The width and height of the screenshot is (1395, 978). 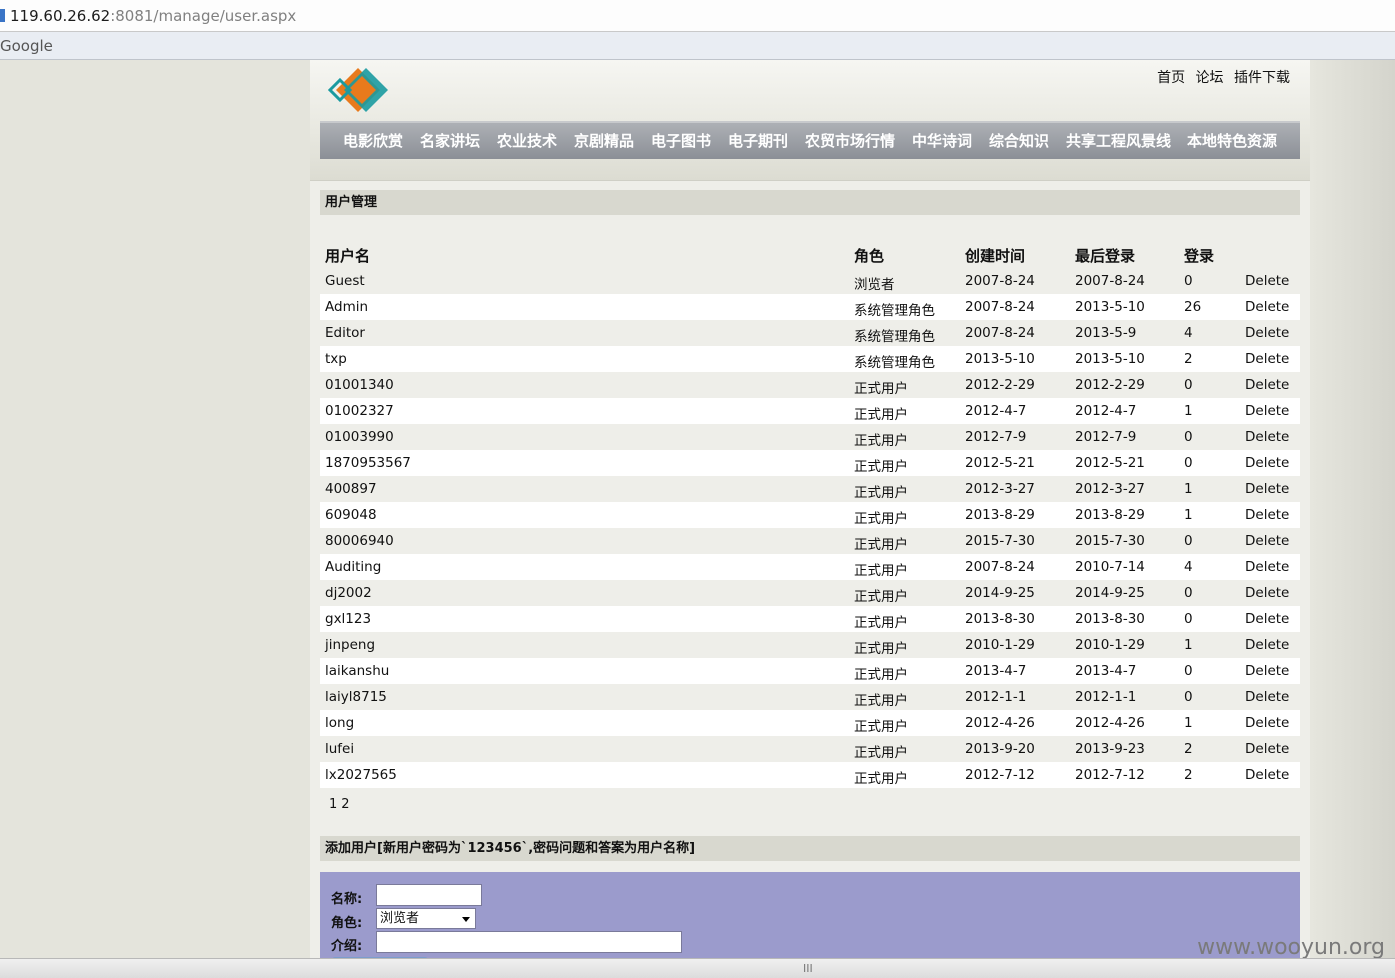 What do you see at coordinates (26, 46) in the screenshot?
I see `bookmark-google: Google` at bounding box center [26, 46].